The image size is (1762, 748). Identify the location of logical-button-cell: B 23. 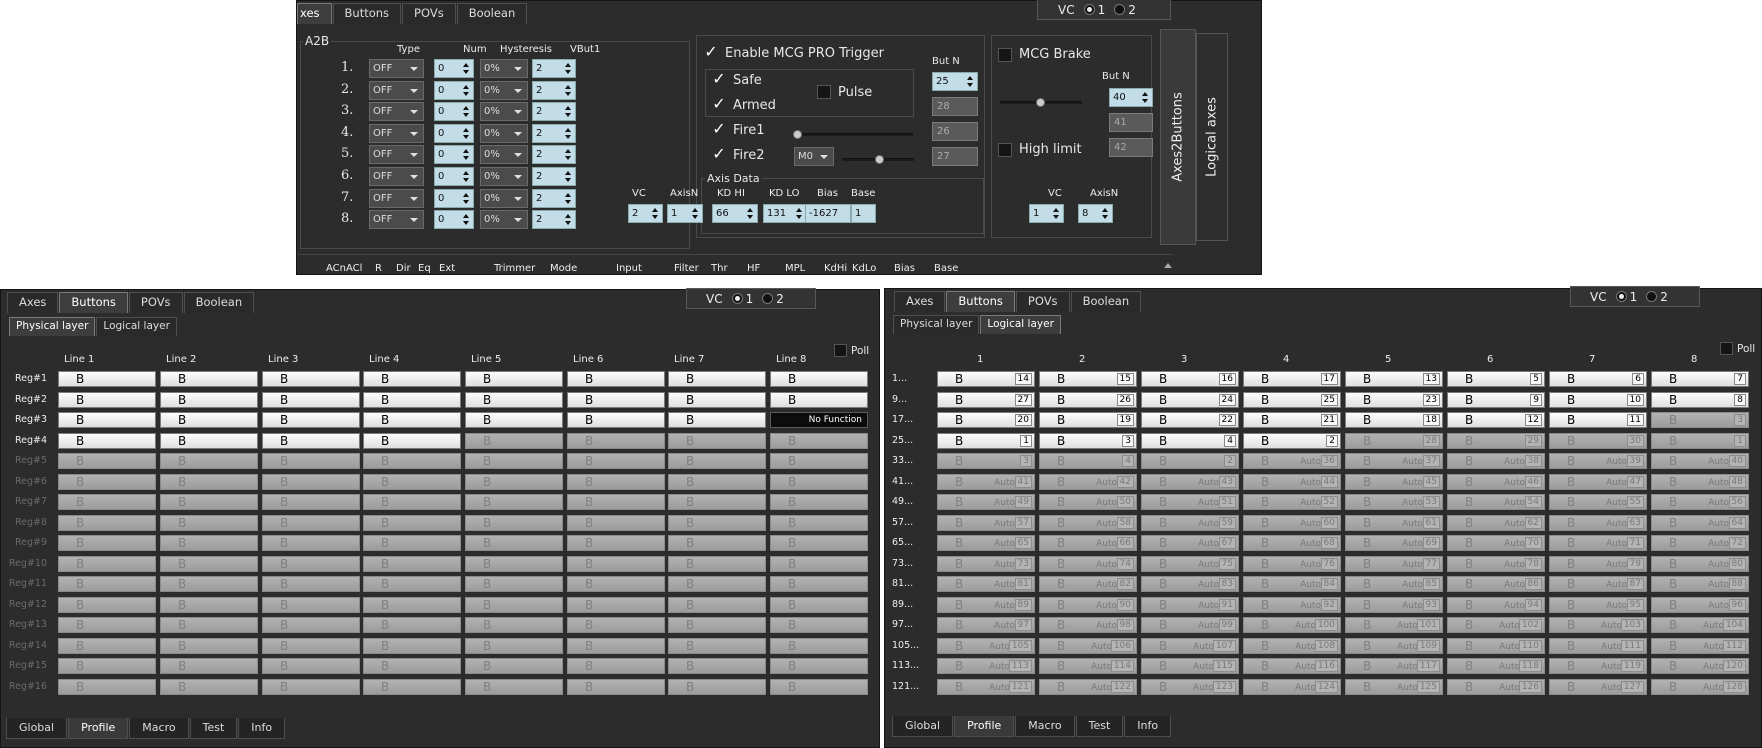
(1394, 399).